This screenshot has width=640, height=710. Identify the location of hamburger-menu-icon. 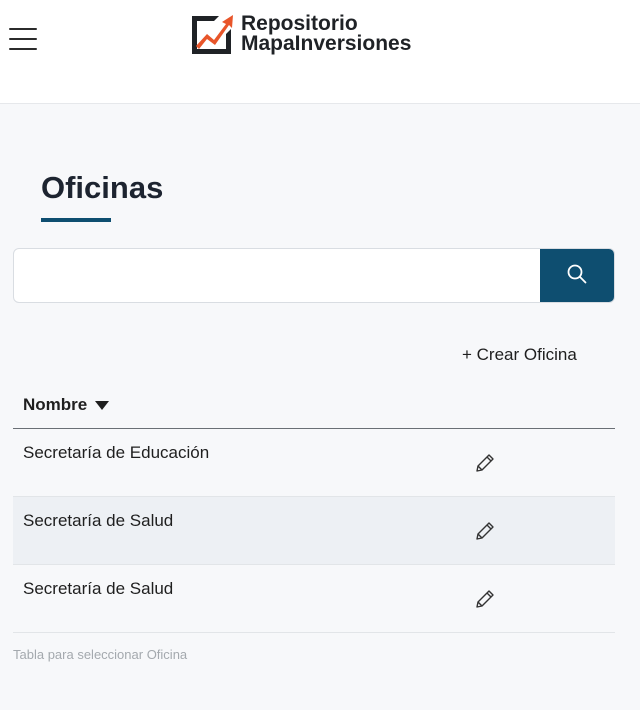
(24, 39).